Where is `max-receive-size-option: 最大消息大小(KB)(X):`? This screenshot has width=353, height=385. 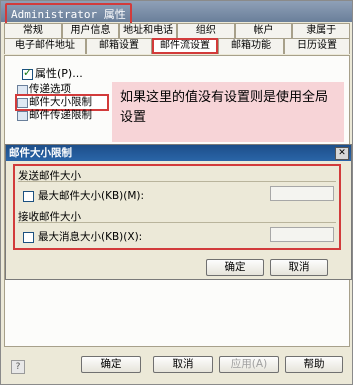 max-receive-size-option: 最大消息大小(KB)(X): is located at coordinates (82, 236).